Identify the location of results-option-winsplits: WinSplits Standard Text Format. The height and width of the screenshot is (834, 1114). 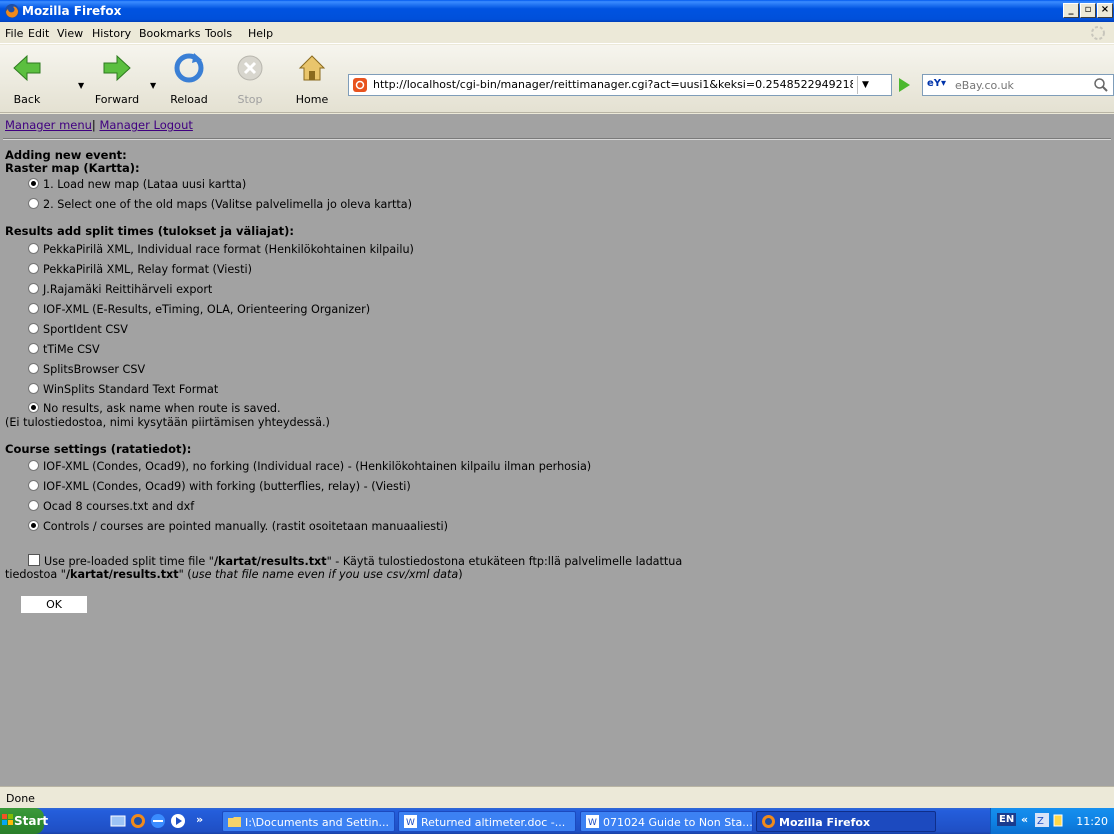
(123, 389).